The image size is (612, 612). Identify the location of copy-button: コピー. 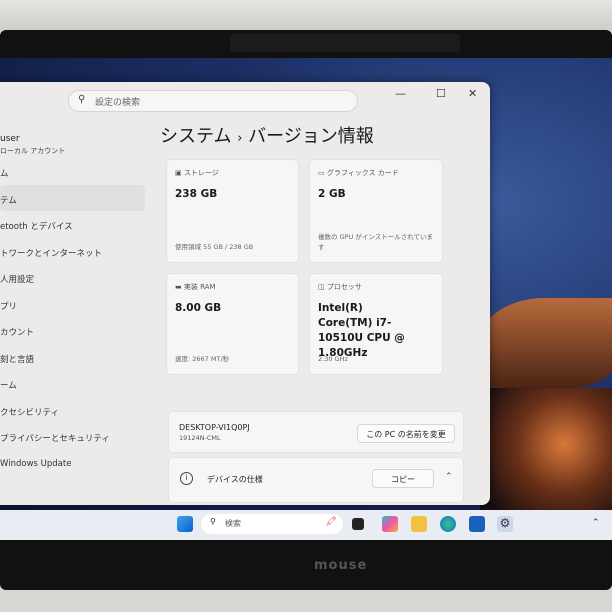
(403, 478).